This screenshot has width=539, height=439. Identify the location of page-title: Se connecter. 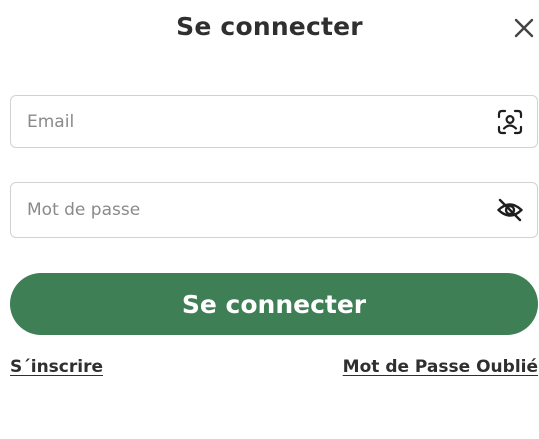
(269, 26).